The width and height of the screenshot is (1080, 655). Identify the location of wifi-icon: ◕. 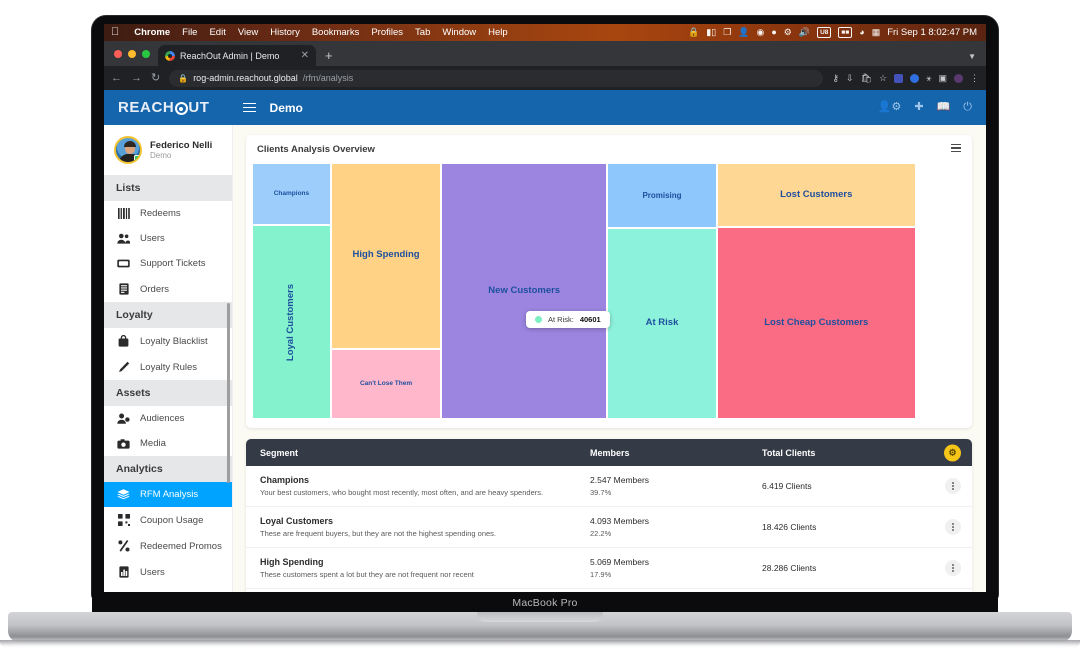
(861, 32).